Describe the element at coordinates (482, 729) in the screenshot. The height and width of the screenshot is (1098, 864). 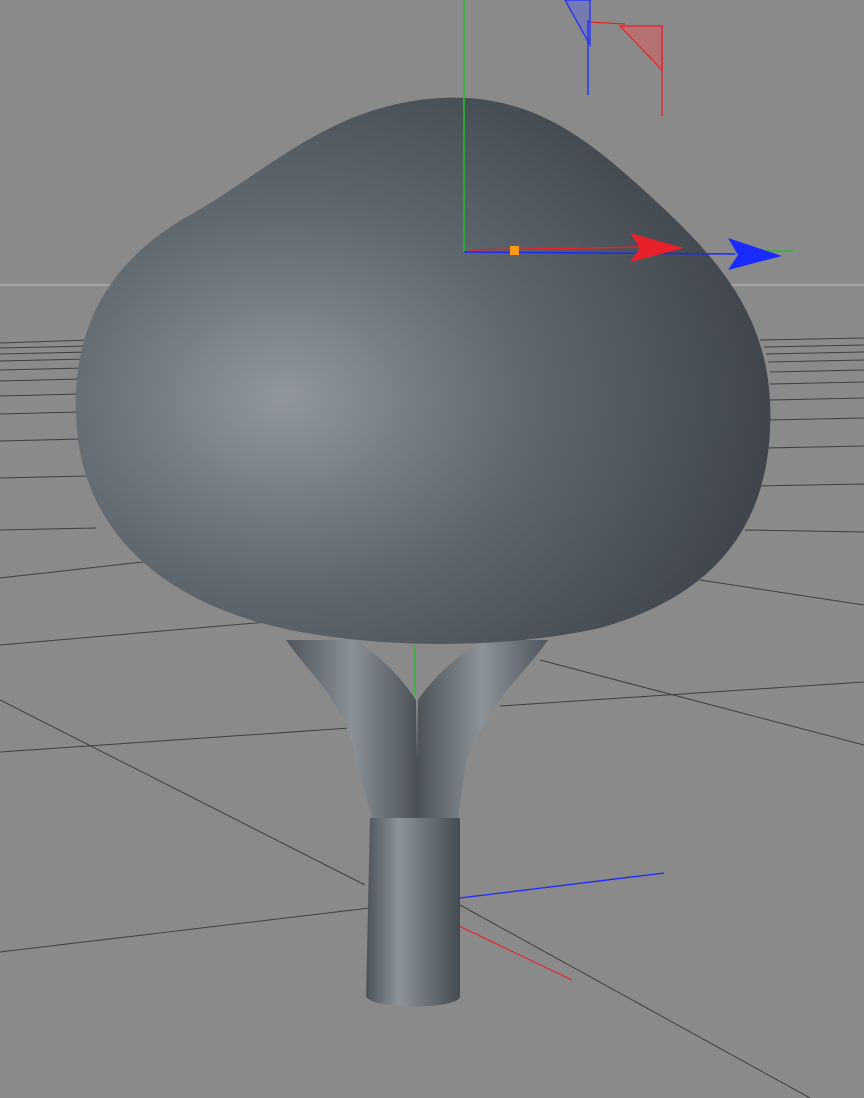
I see `tree-branch-right` at that location.